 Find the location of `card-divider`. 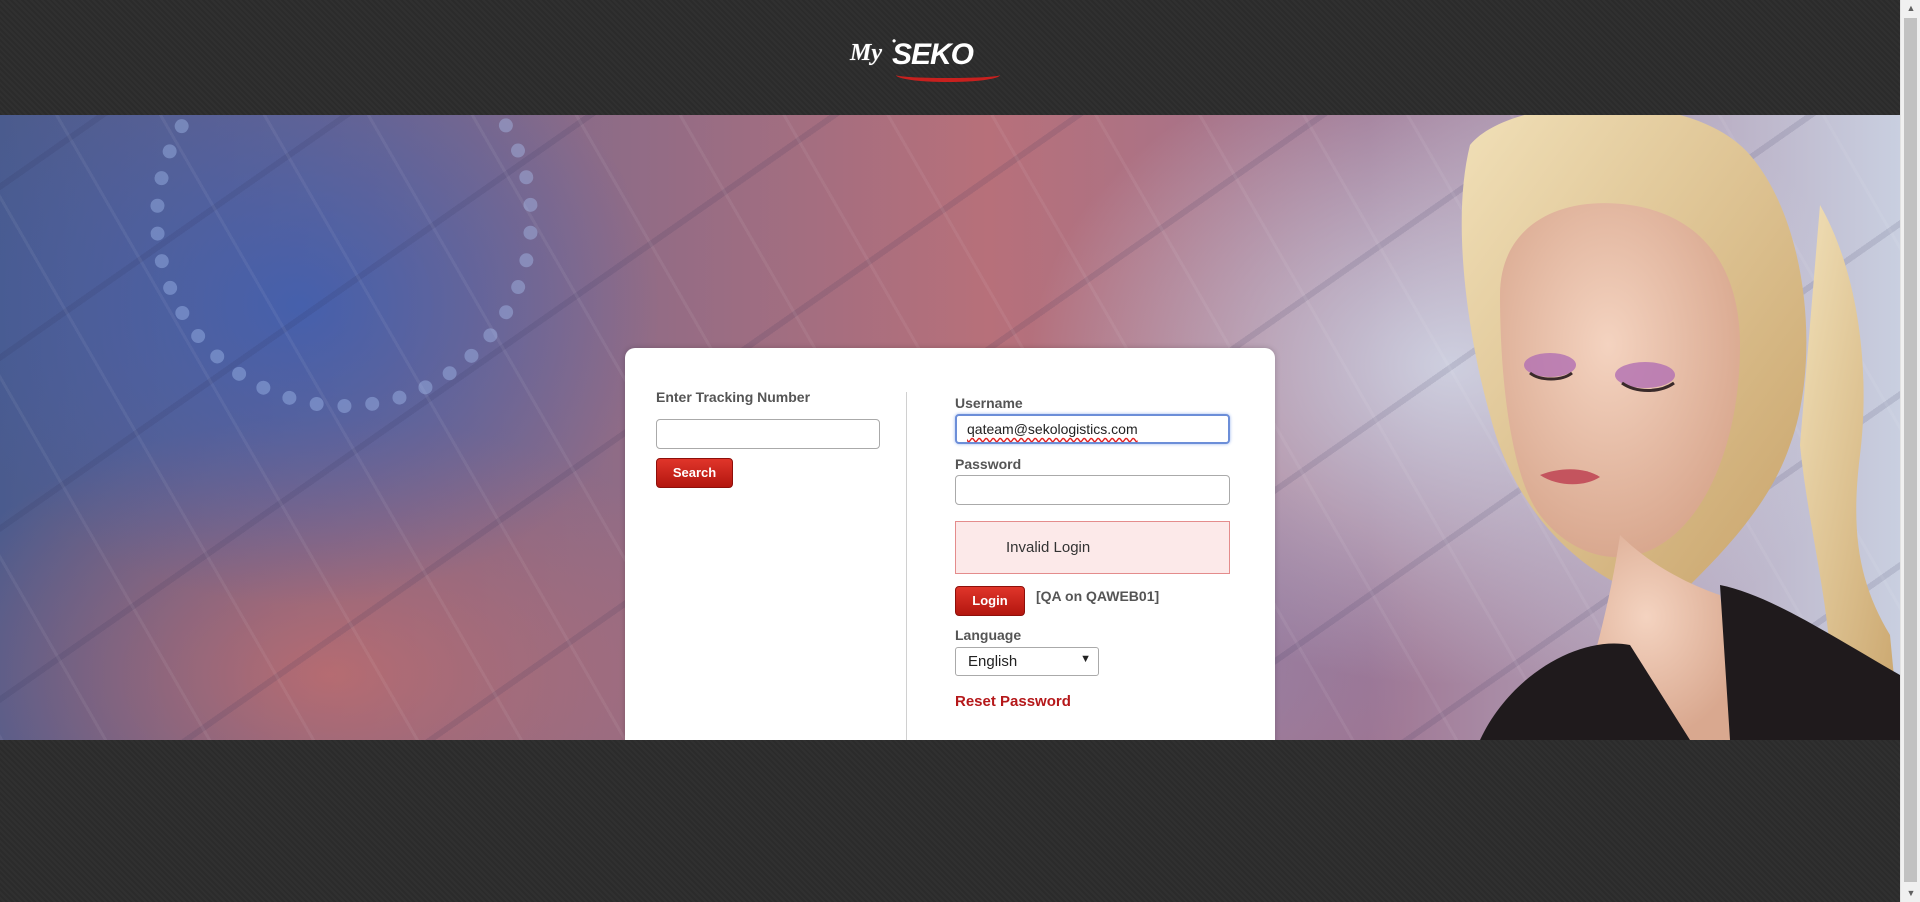

card-divider is located at coordinates (906, 566).